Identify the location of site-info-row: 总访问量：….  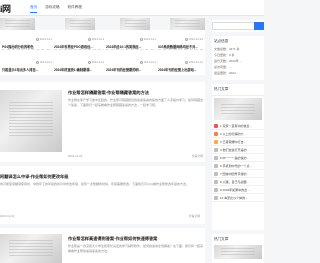
(223, 67).